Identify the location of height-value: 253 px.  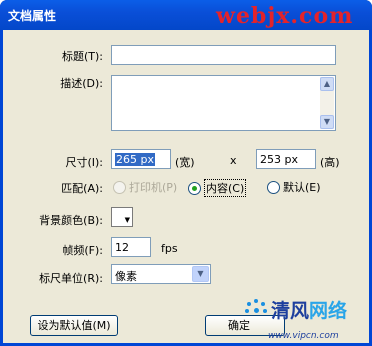
(279, 159).